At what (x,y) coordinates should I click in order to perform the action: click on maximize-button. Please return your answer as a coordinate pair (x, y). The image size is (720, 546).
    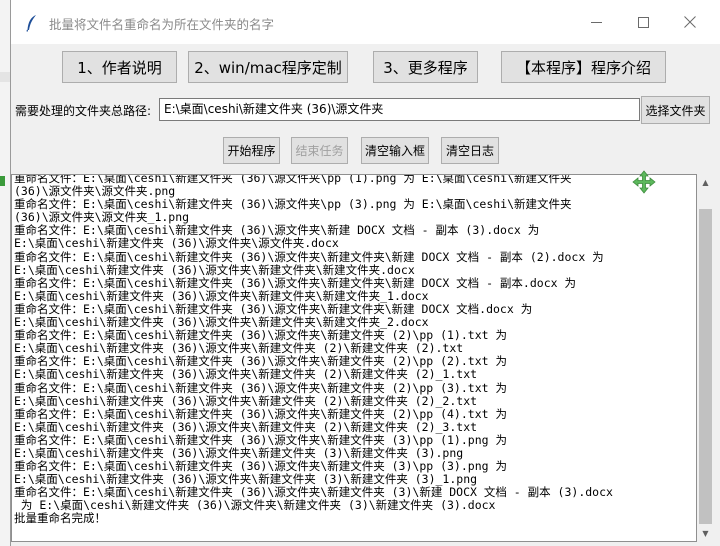
    Looking at the image, I should click on (643, 22).